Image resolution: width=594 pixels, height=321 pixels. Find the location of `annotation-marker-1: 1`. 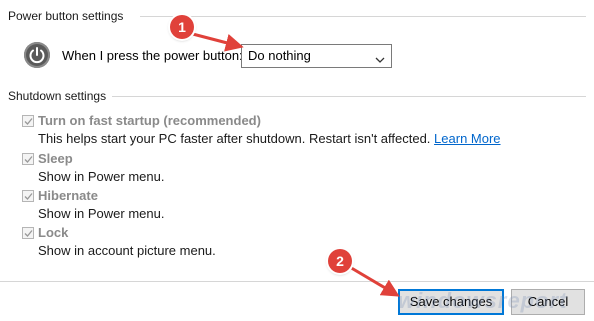

annotation-marker-1: 1 is located at coordinates (182, 27).